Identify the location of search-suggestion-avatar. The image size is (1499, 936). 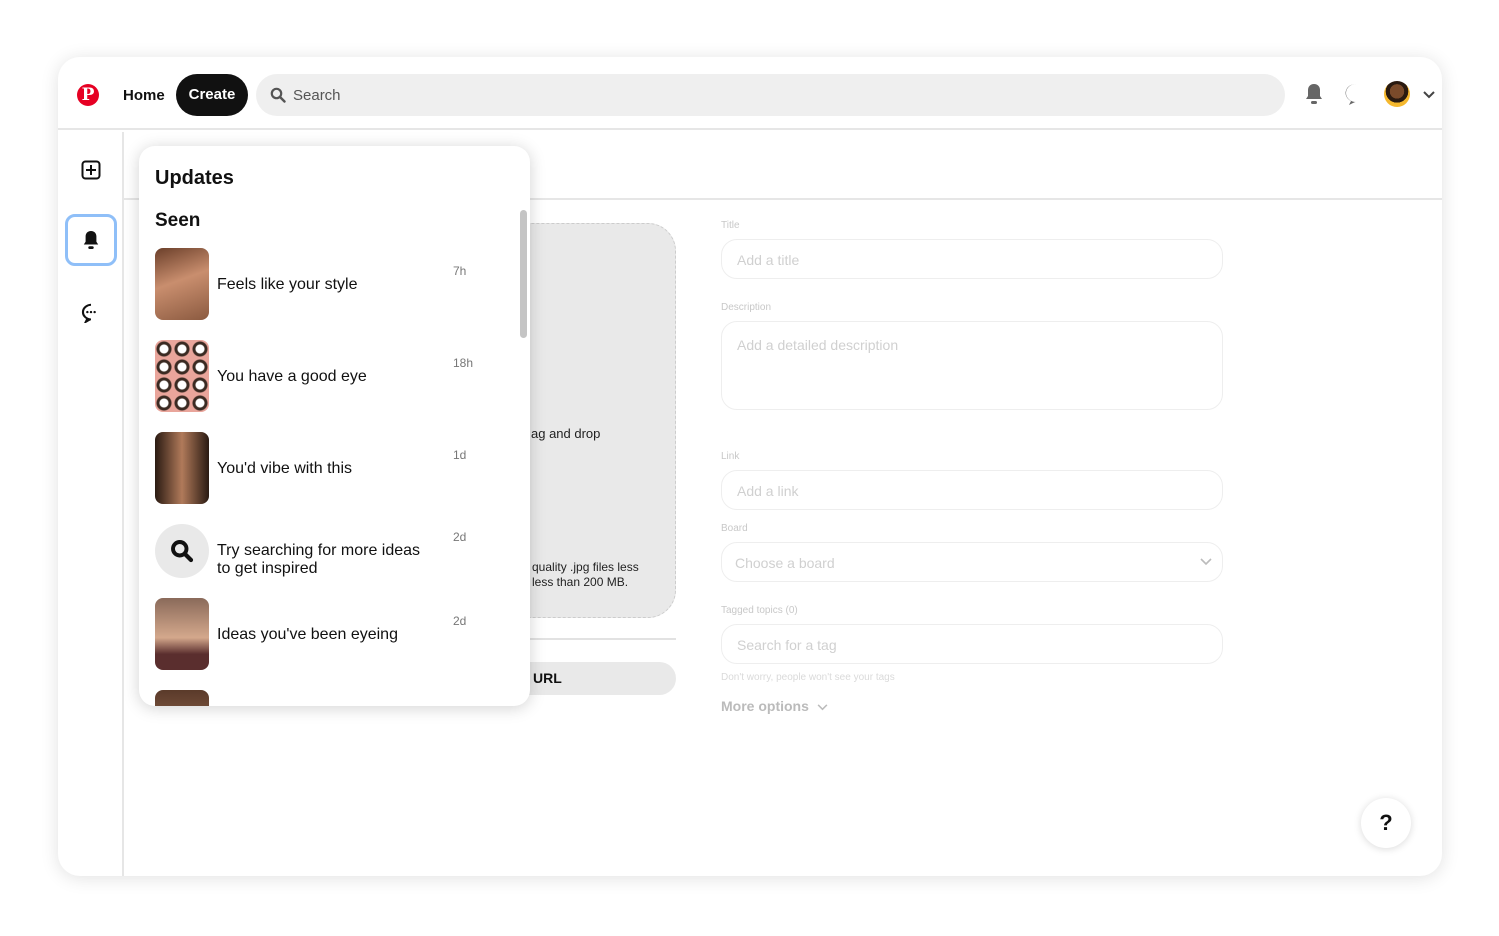
(182, 551).